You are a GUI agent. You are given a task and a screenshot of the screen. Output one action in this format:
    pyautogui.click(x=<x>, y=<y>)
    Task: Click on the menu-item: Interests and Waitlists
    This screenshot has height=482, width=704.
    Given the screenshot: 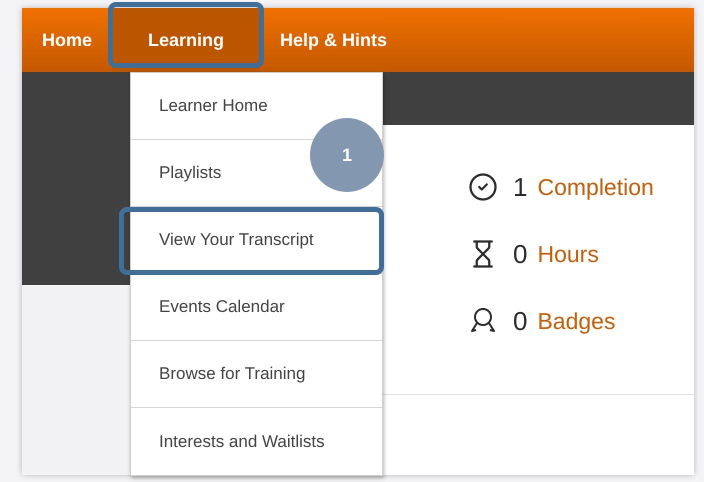 What is the action you would take?
    pyautogui.click(x=256, y=441)
    